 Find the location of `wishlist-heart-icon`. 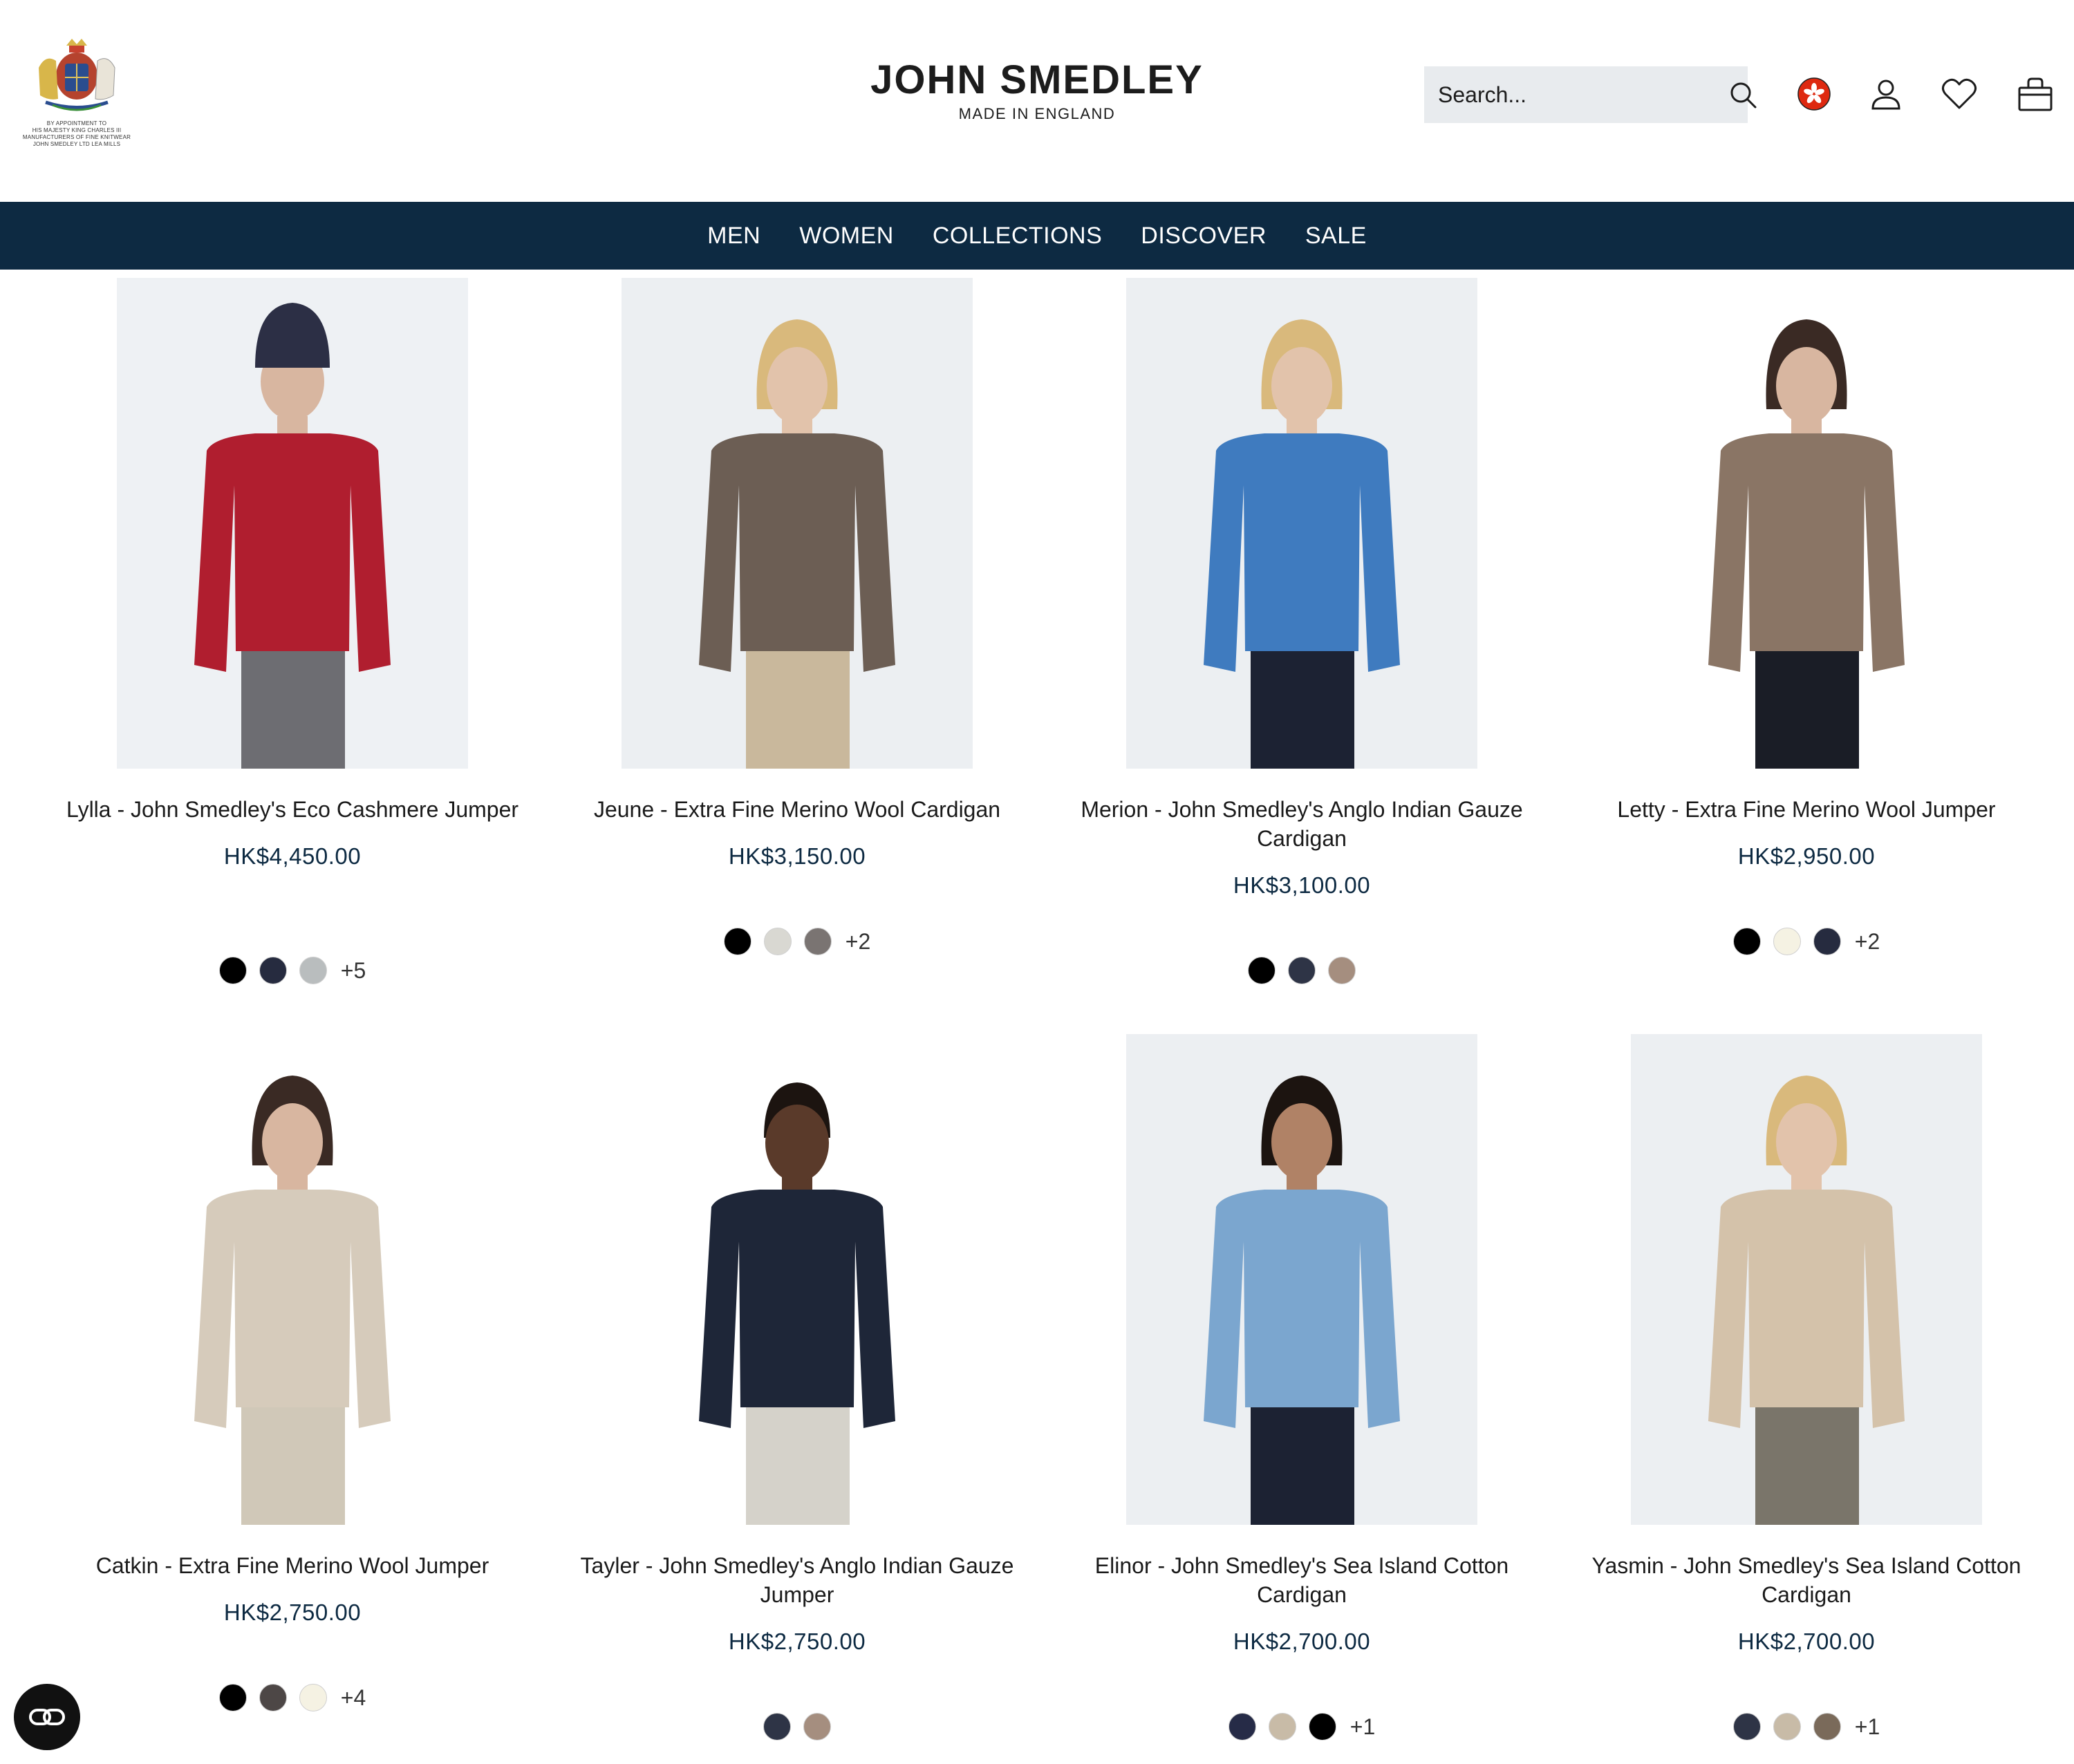

wishlist-heart-icon is located at coordinates (1959, 94).